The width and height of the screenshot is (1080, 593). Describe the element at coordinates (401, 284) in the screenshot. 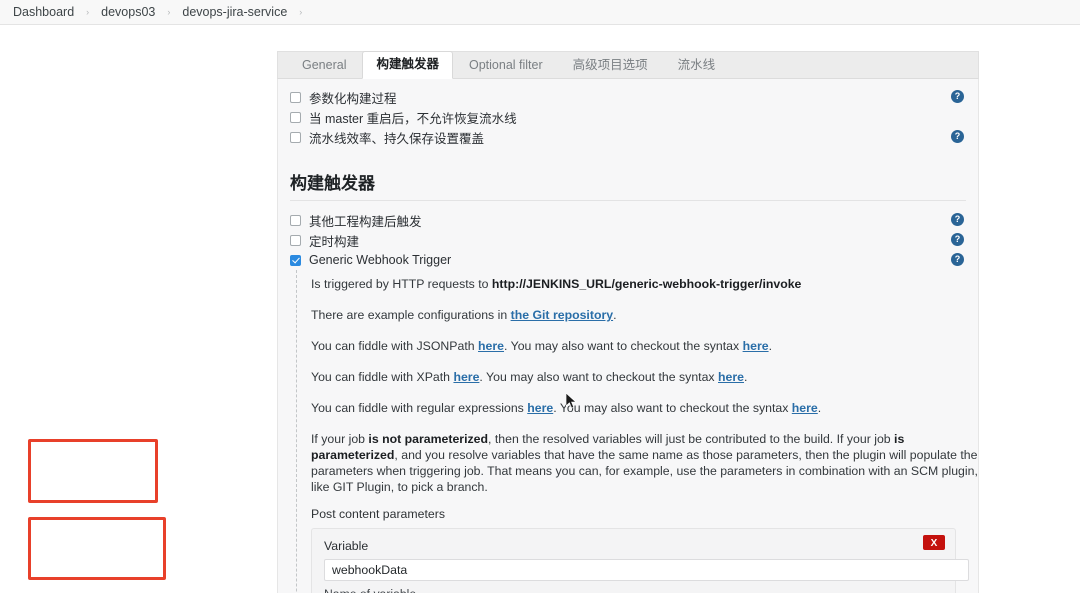

I see `help-text-prefix: Is triggered by HTTP requests to` at that location.